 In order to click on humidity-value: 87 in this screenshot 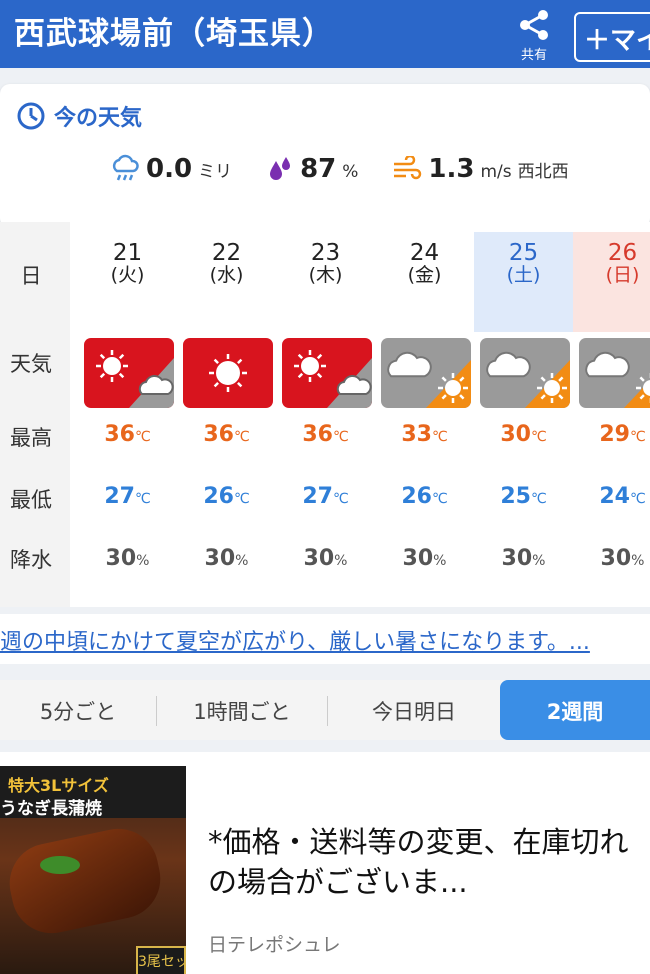, I will do `click(318, 169)`.